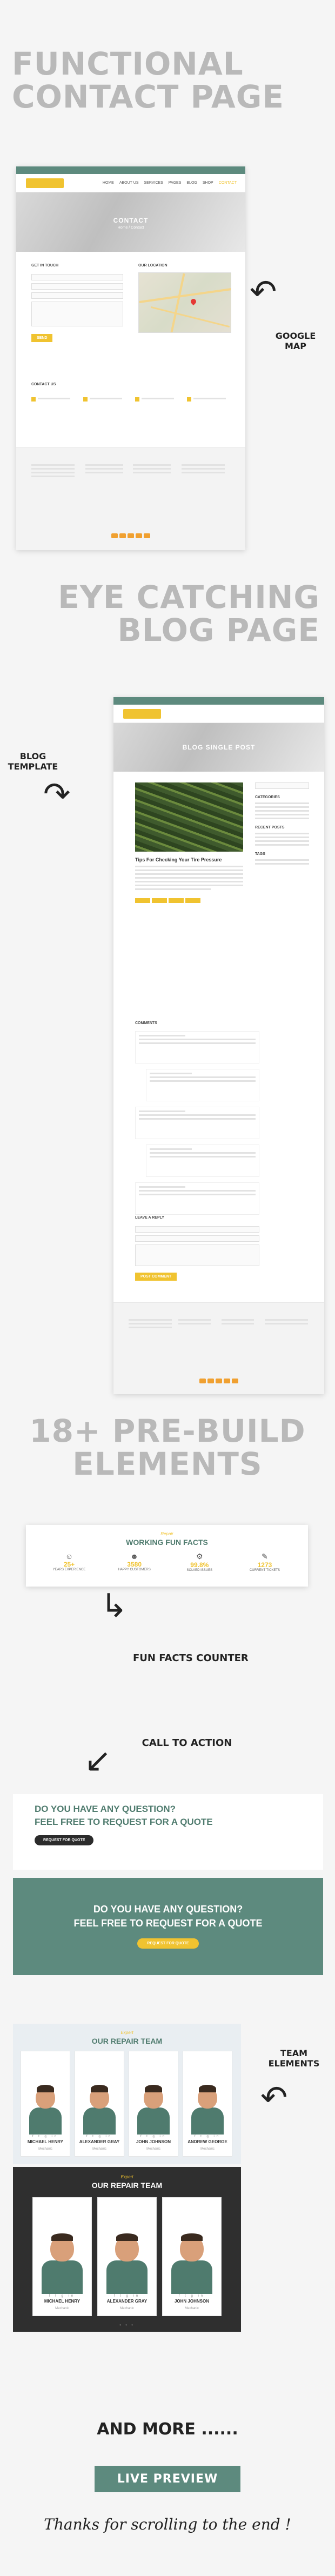 This screenshot has height=2576, width=335. What do you see at coordinates (69, 1556) in the screenshot?
I see `users-icon: ☺` at bounding box center [69, 1556].